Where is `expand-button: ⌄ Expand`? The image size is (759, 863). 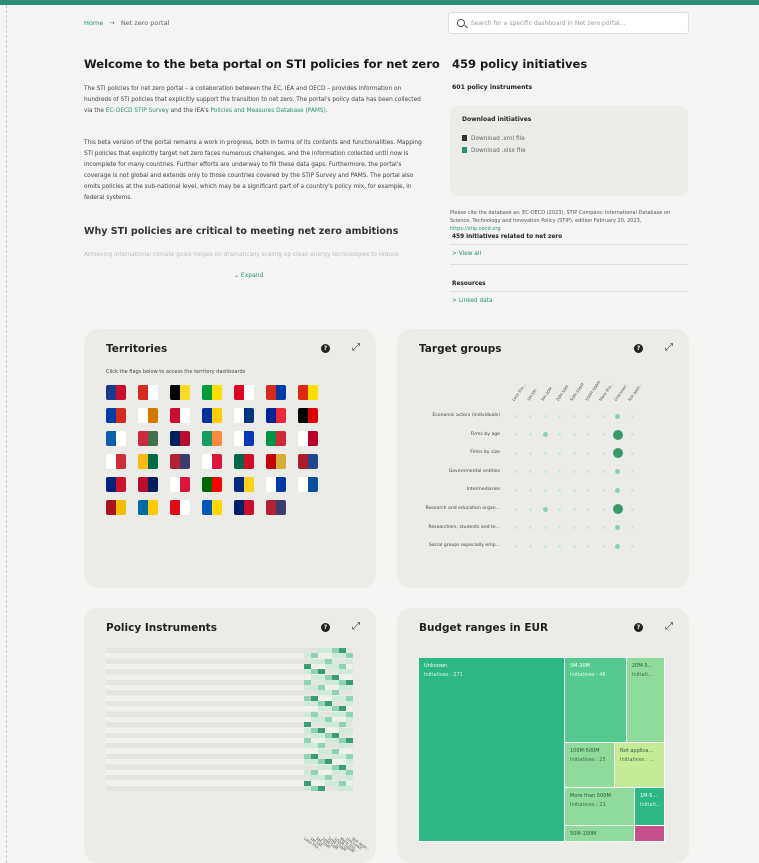
expand-button: ⌄ Expand is located at coordinates (248, 275).